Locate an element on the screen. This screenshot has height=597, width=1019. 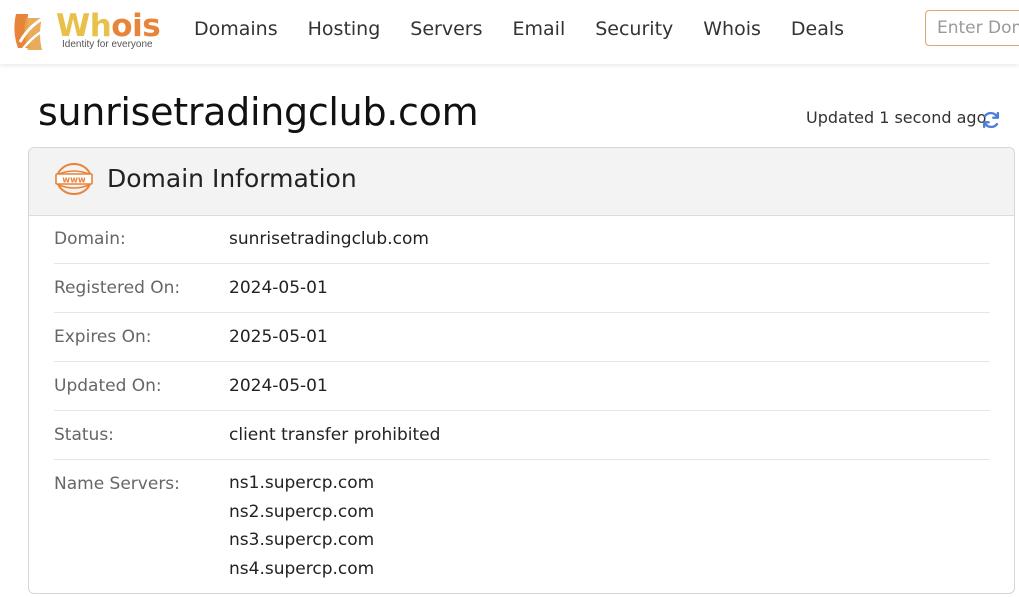
row-expires-on: Expires On: 2025-05-01 is located at coordinates (522, 337).